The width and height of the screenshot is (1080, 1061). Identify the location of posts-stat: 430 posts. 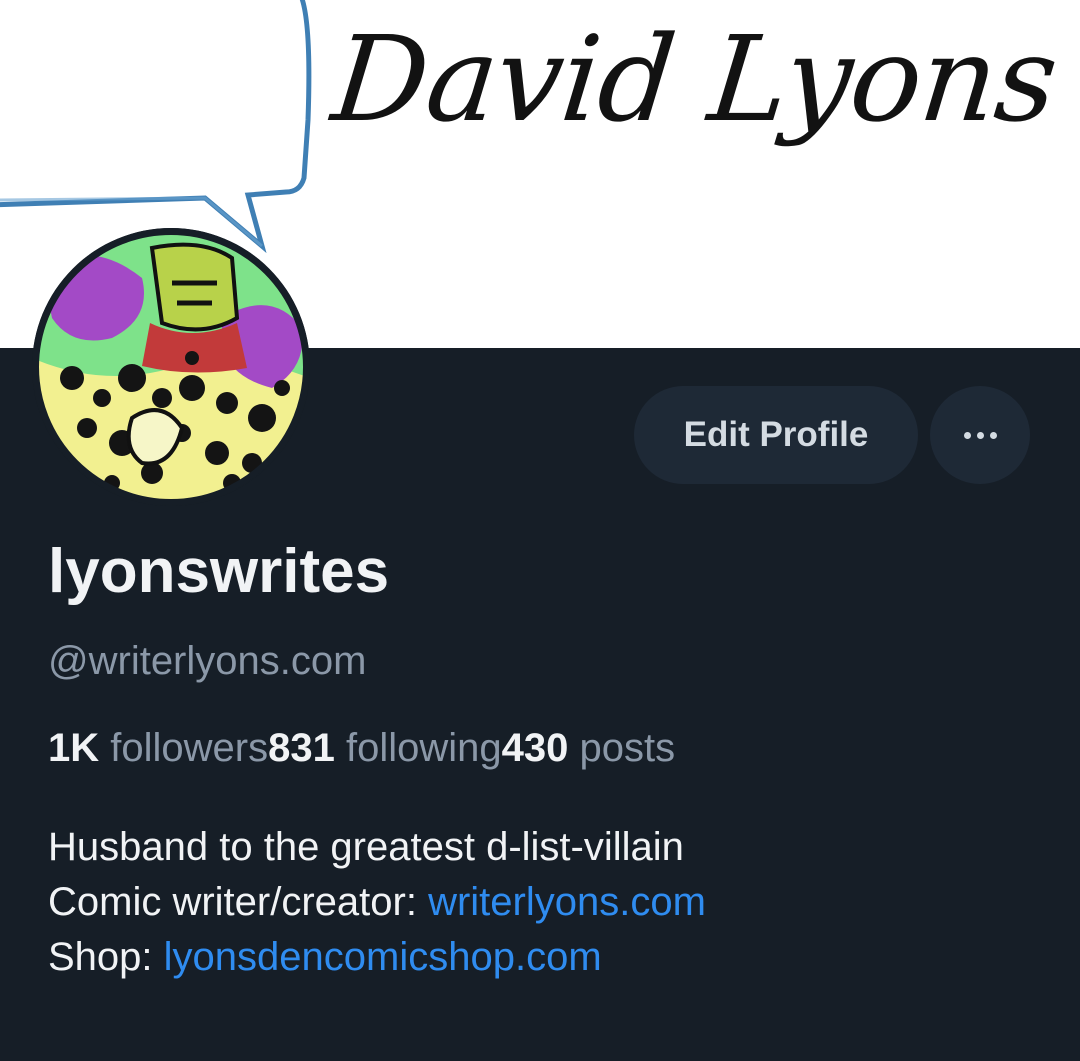
(588, 748).